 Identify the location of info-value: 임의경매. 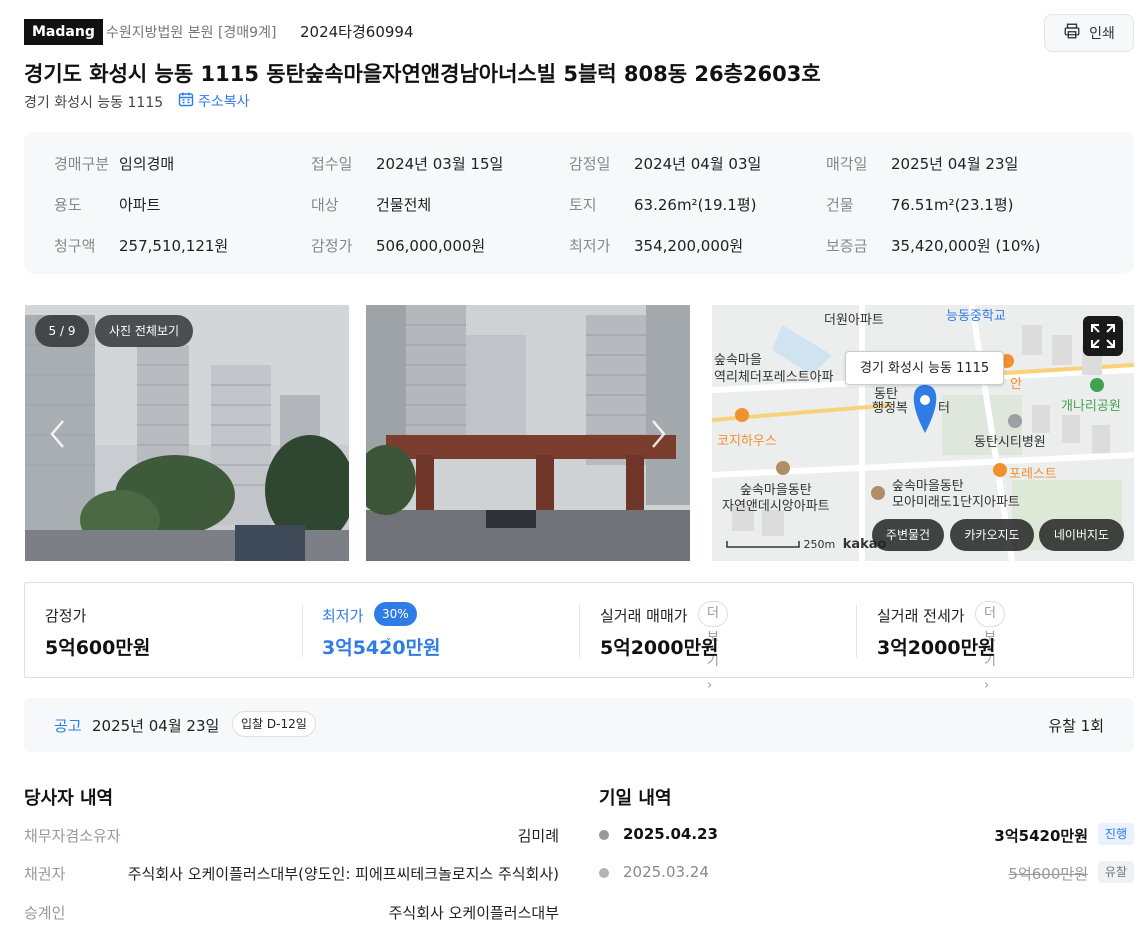
(147, 164).